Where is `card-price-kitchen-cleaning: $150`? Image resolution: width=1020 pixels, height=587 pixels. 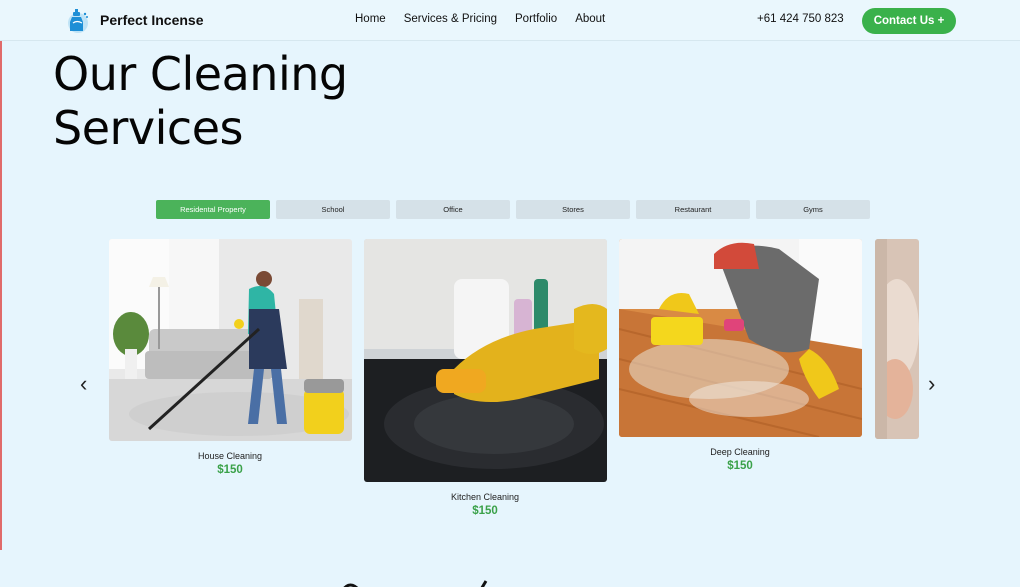
card-price-kitchen-cleaning: $150 is located at coordinates (485, 511).